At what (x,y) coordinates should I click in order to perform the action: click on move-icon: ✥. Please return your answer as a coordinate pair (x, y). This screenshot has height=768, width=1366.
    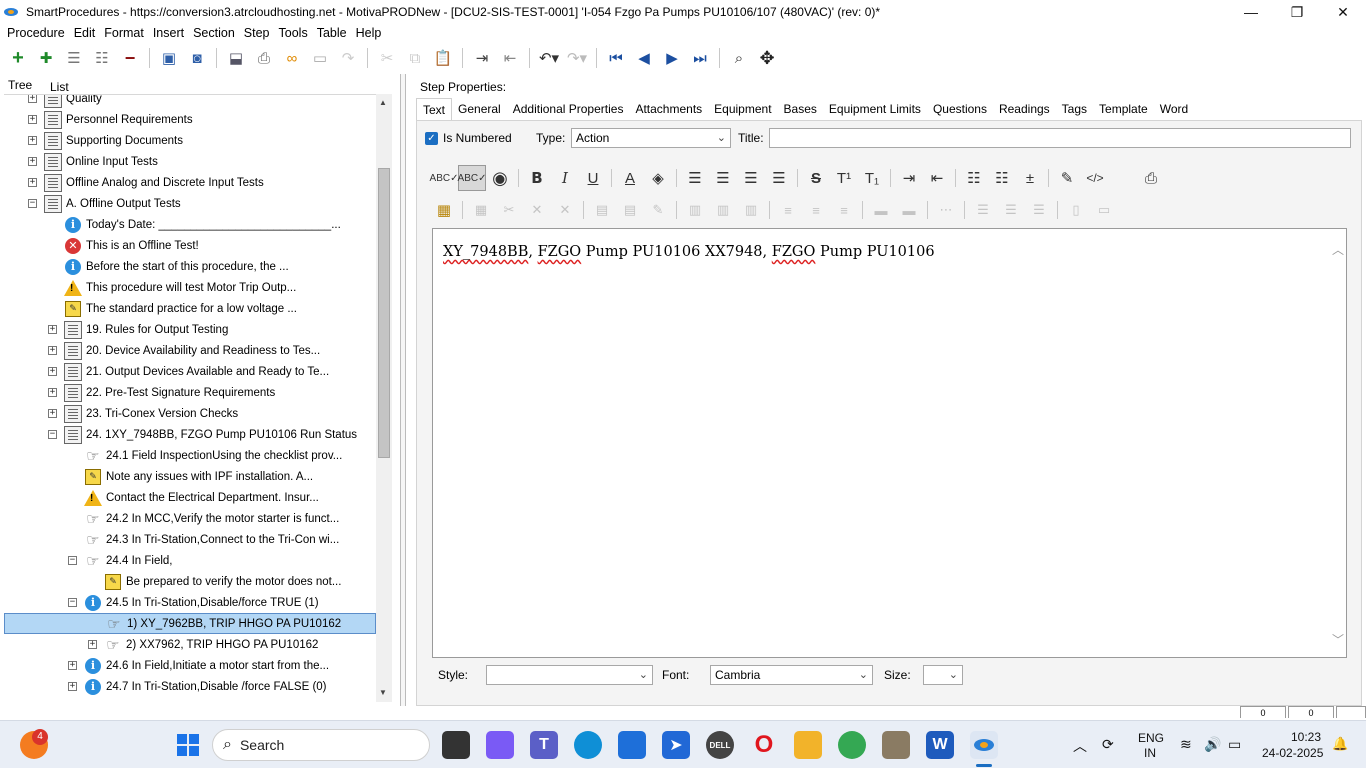
    Looking at the image, I should click on (767, 58).